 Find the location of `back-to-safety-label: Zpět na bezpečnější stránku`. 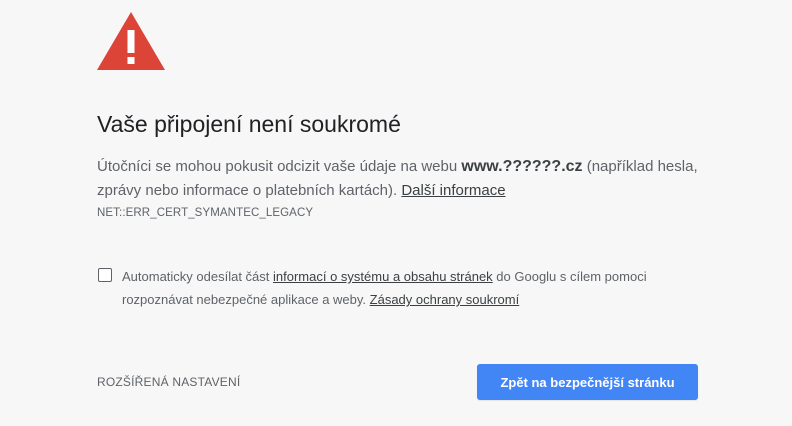

back-to-safety-label: Zpět na bezpečnější stránku is located at coordinates (587, 382).